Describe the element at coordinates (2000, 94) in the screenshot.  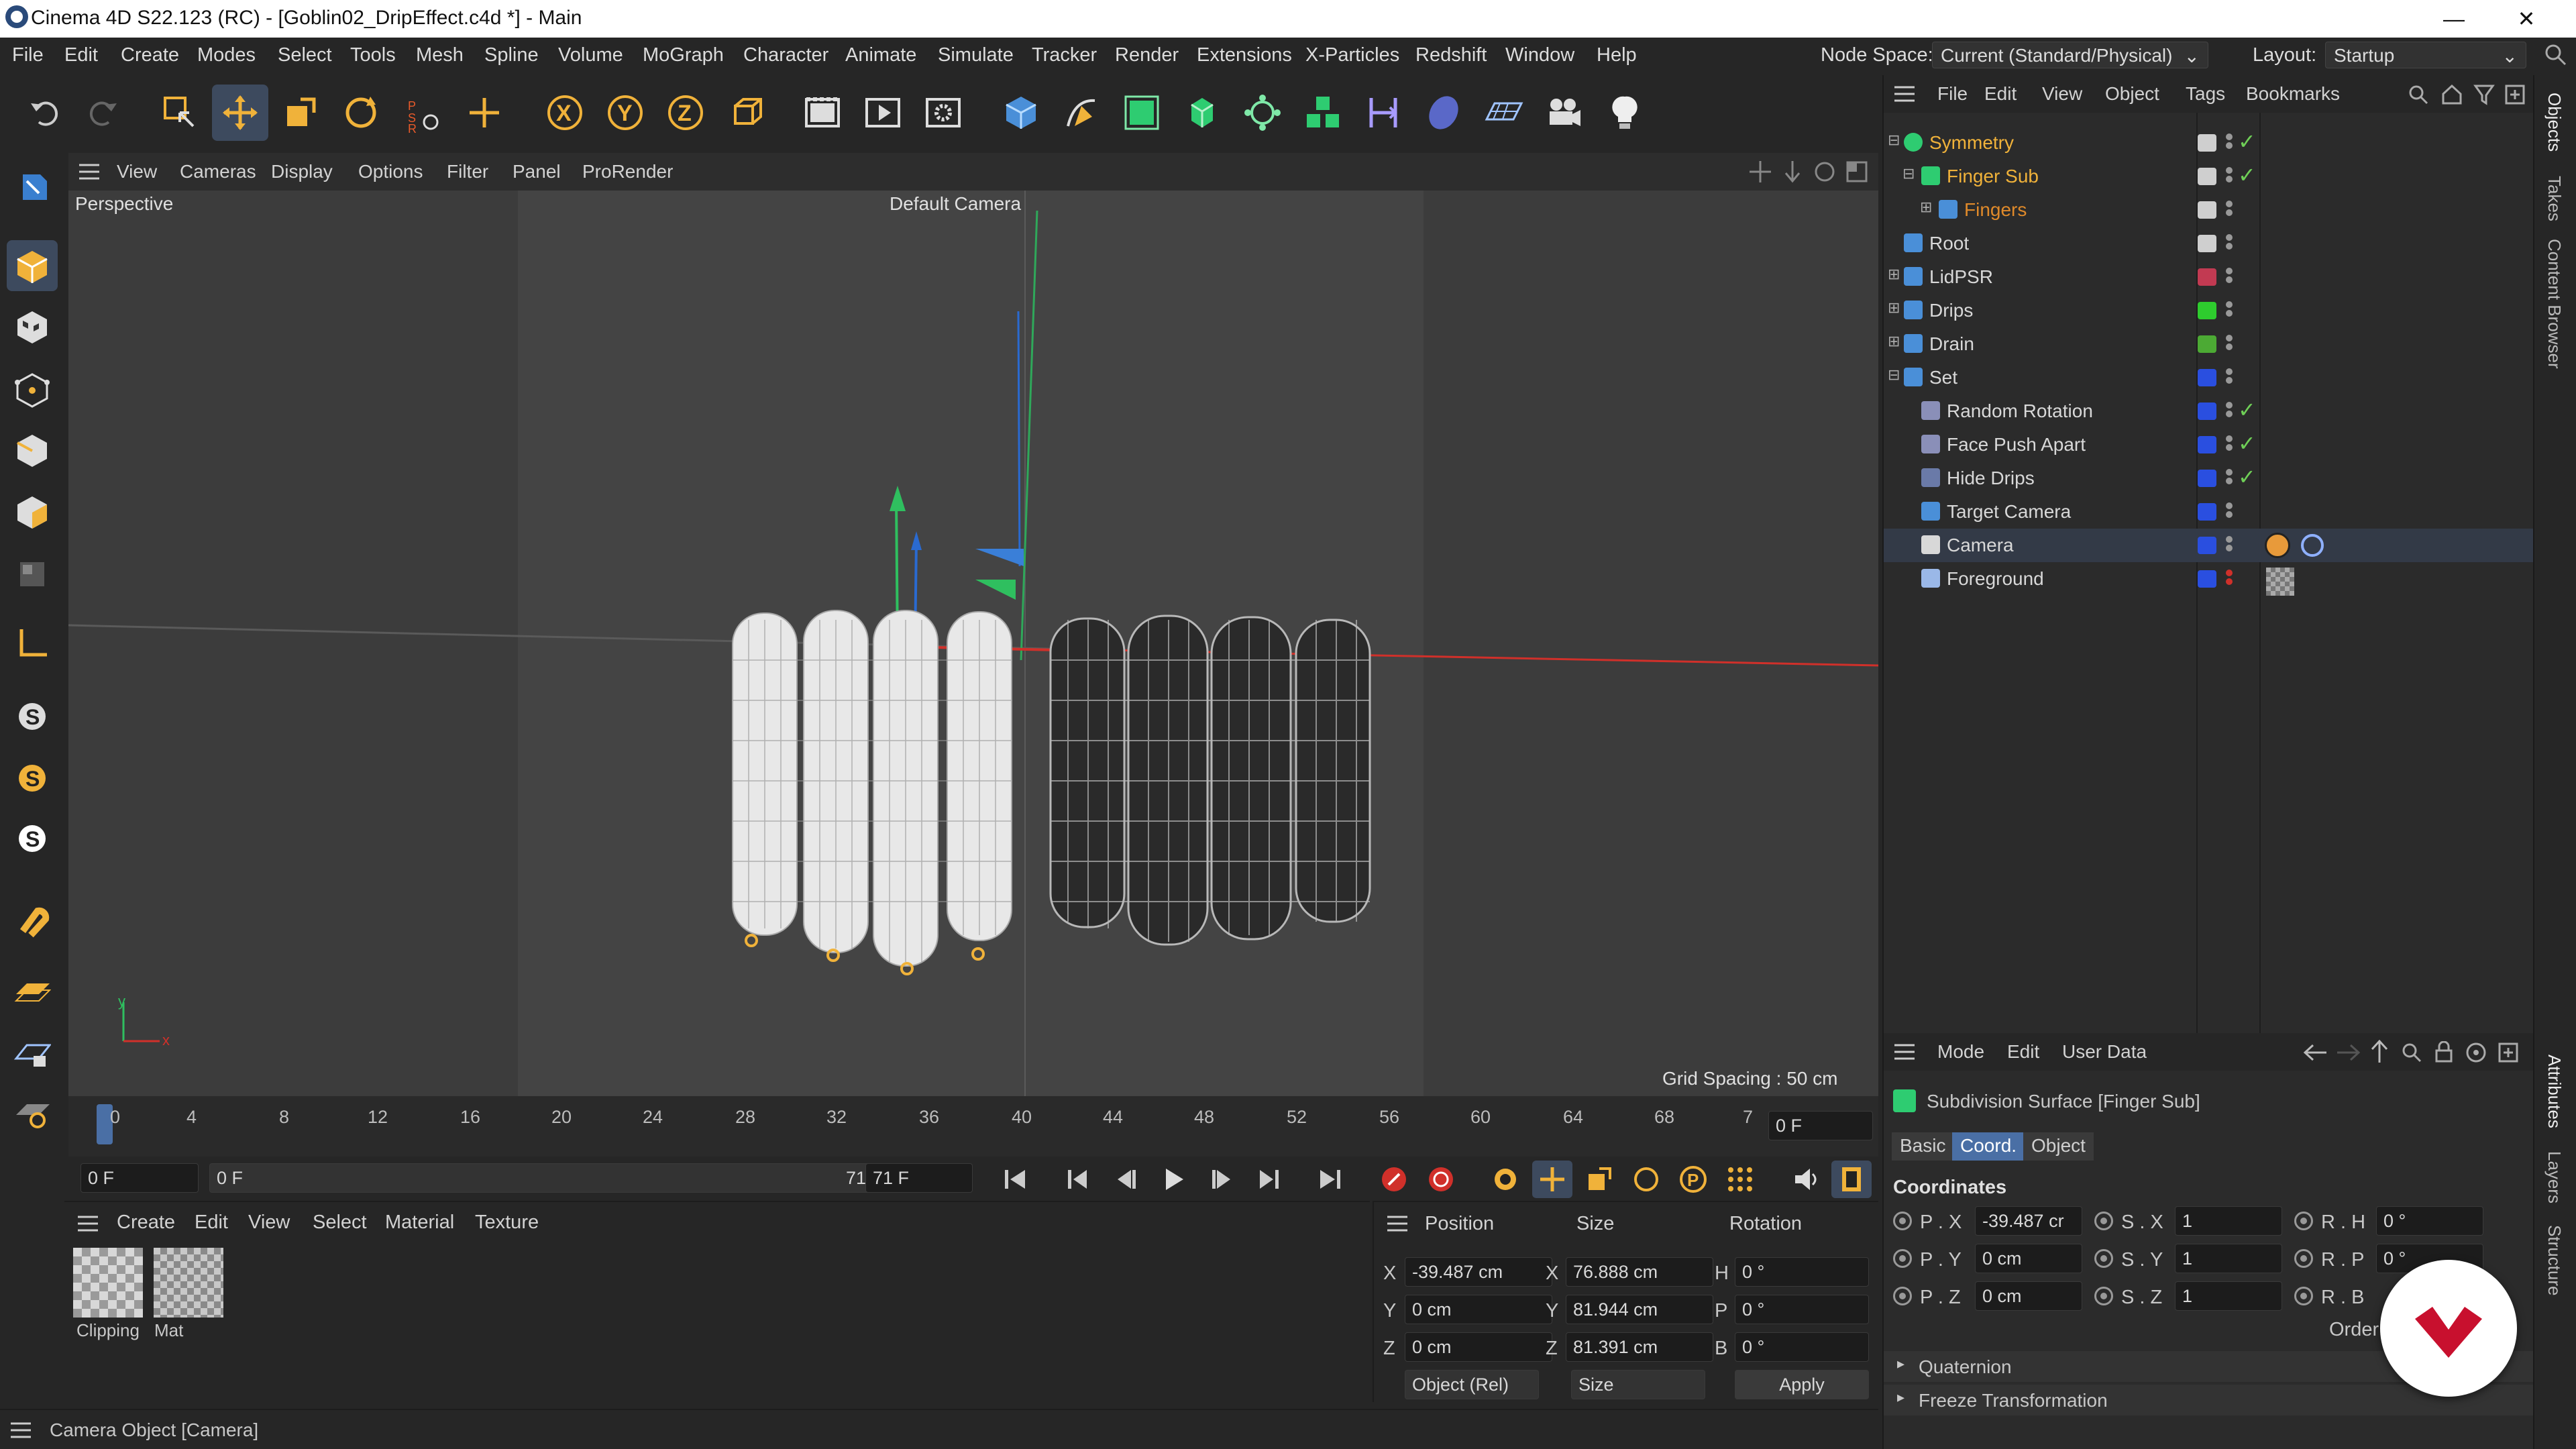
I see `objects-menu-edit: Edit` at that location.